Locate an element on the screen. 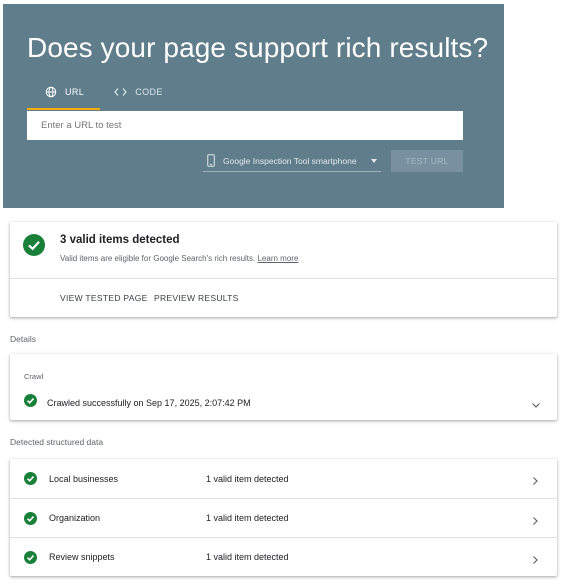 This screenshot has width=582, height=587. code-icon is located at coordinates (121, 92).